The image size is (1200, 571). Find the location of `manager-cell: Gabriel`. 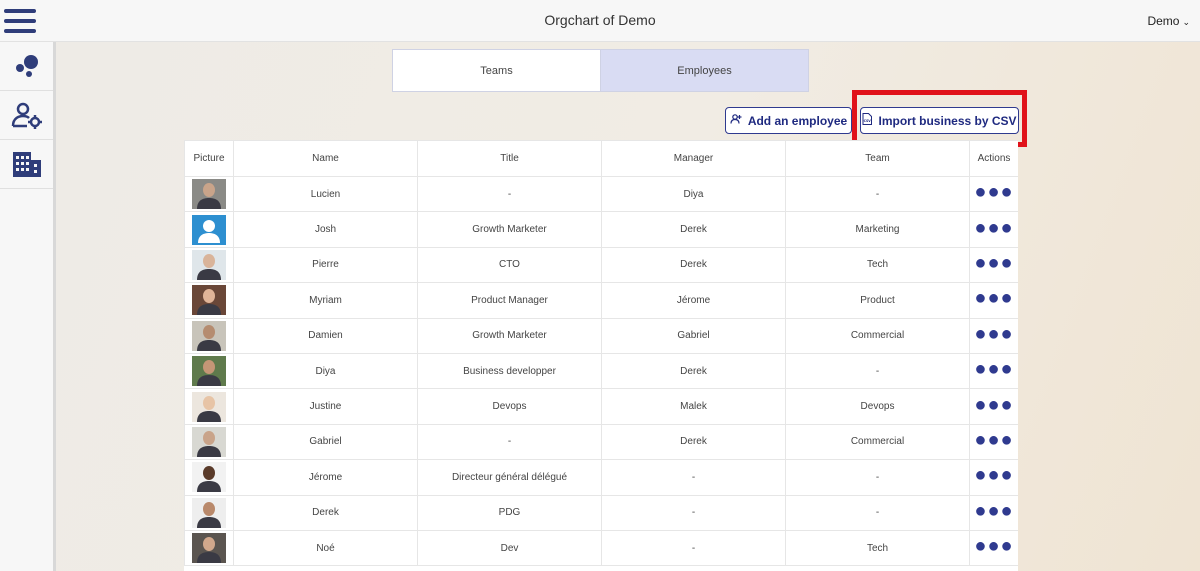

manager-cell: Gabriel is located at coordinates (693, 335).